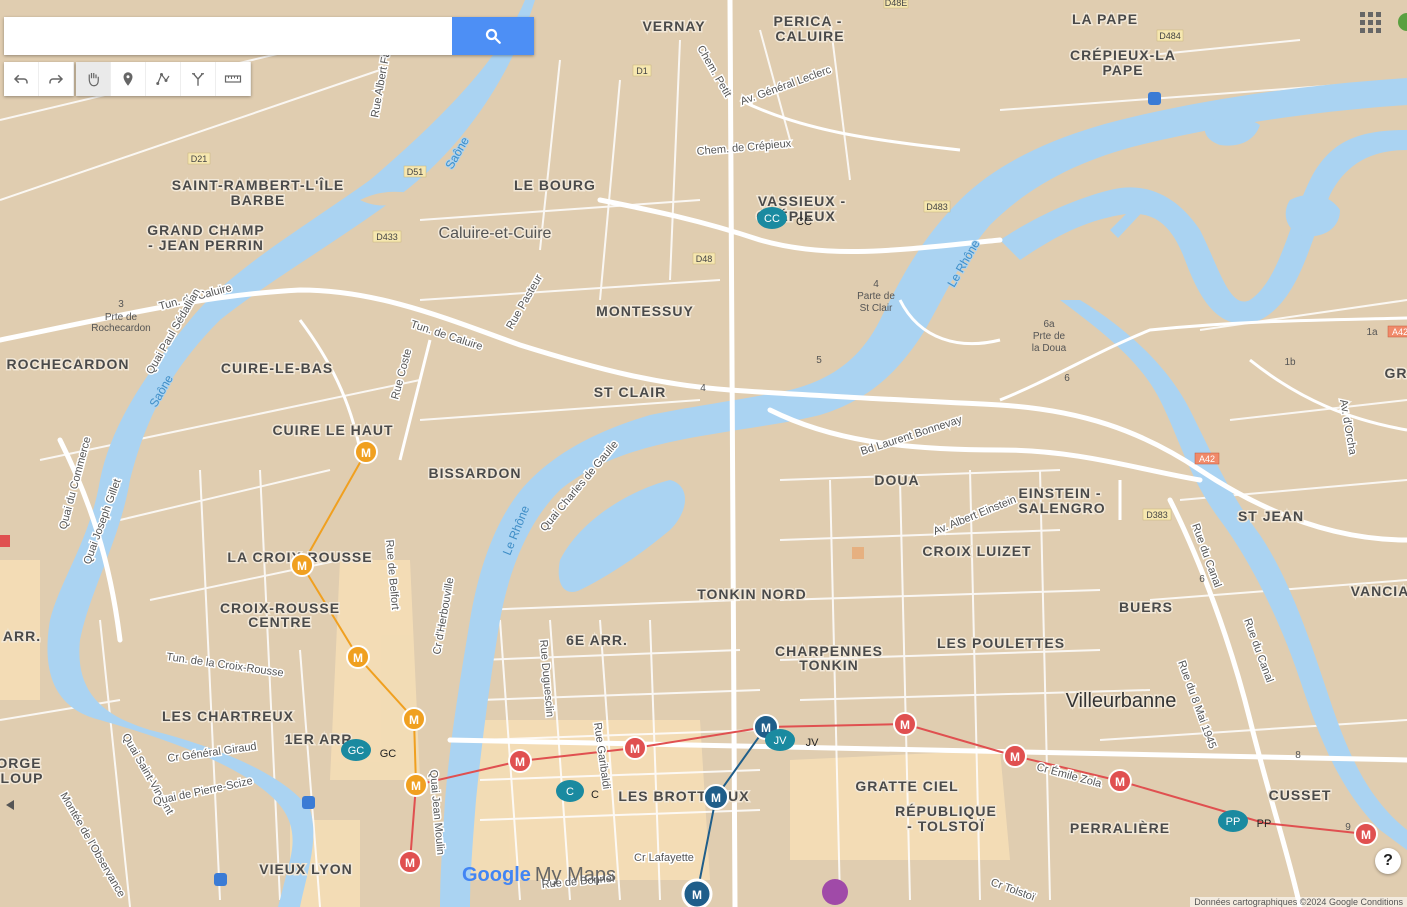  What do you see at coordinates (206, 230) in the screenshot?
I see `district-label: GRAND CHAMP` at bounding box center [206, 230].